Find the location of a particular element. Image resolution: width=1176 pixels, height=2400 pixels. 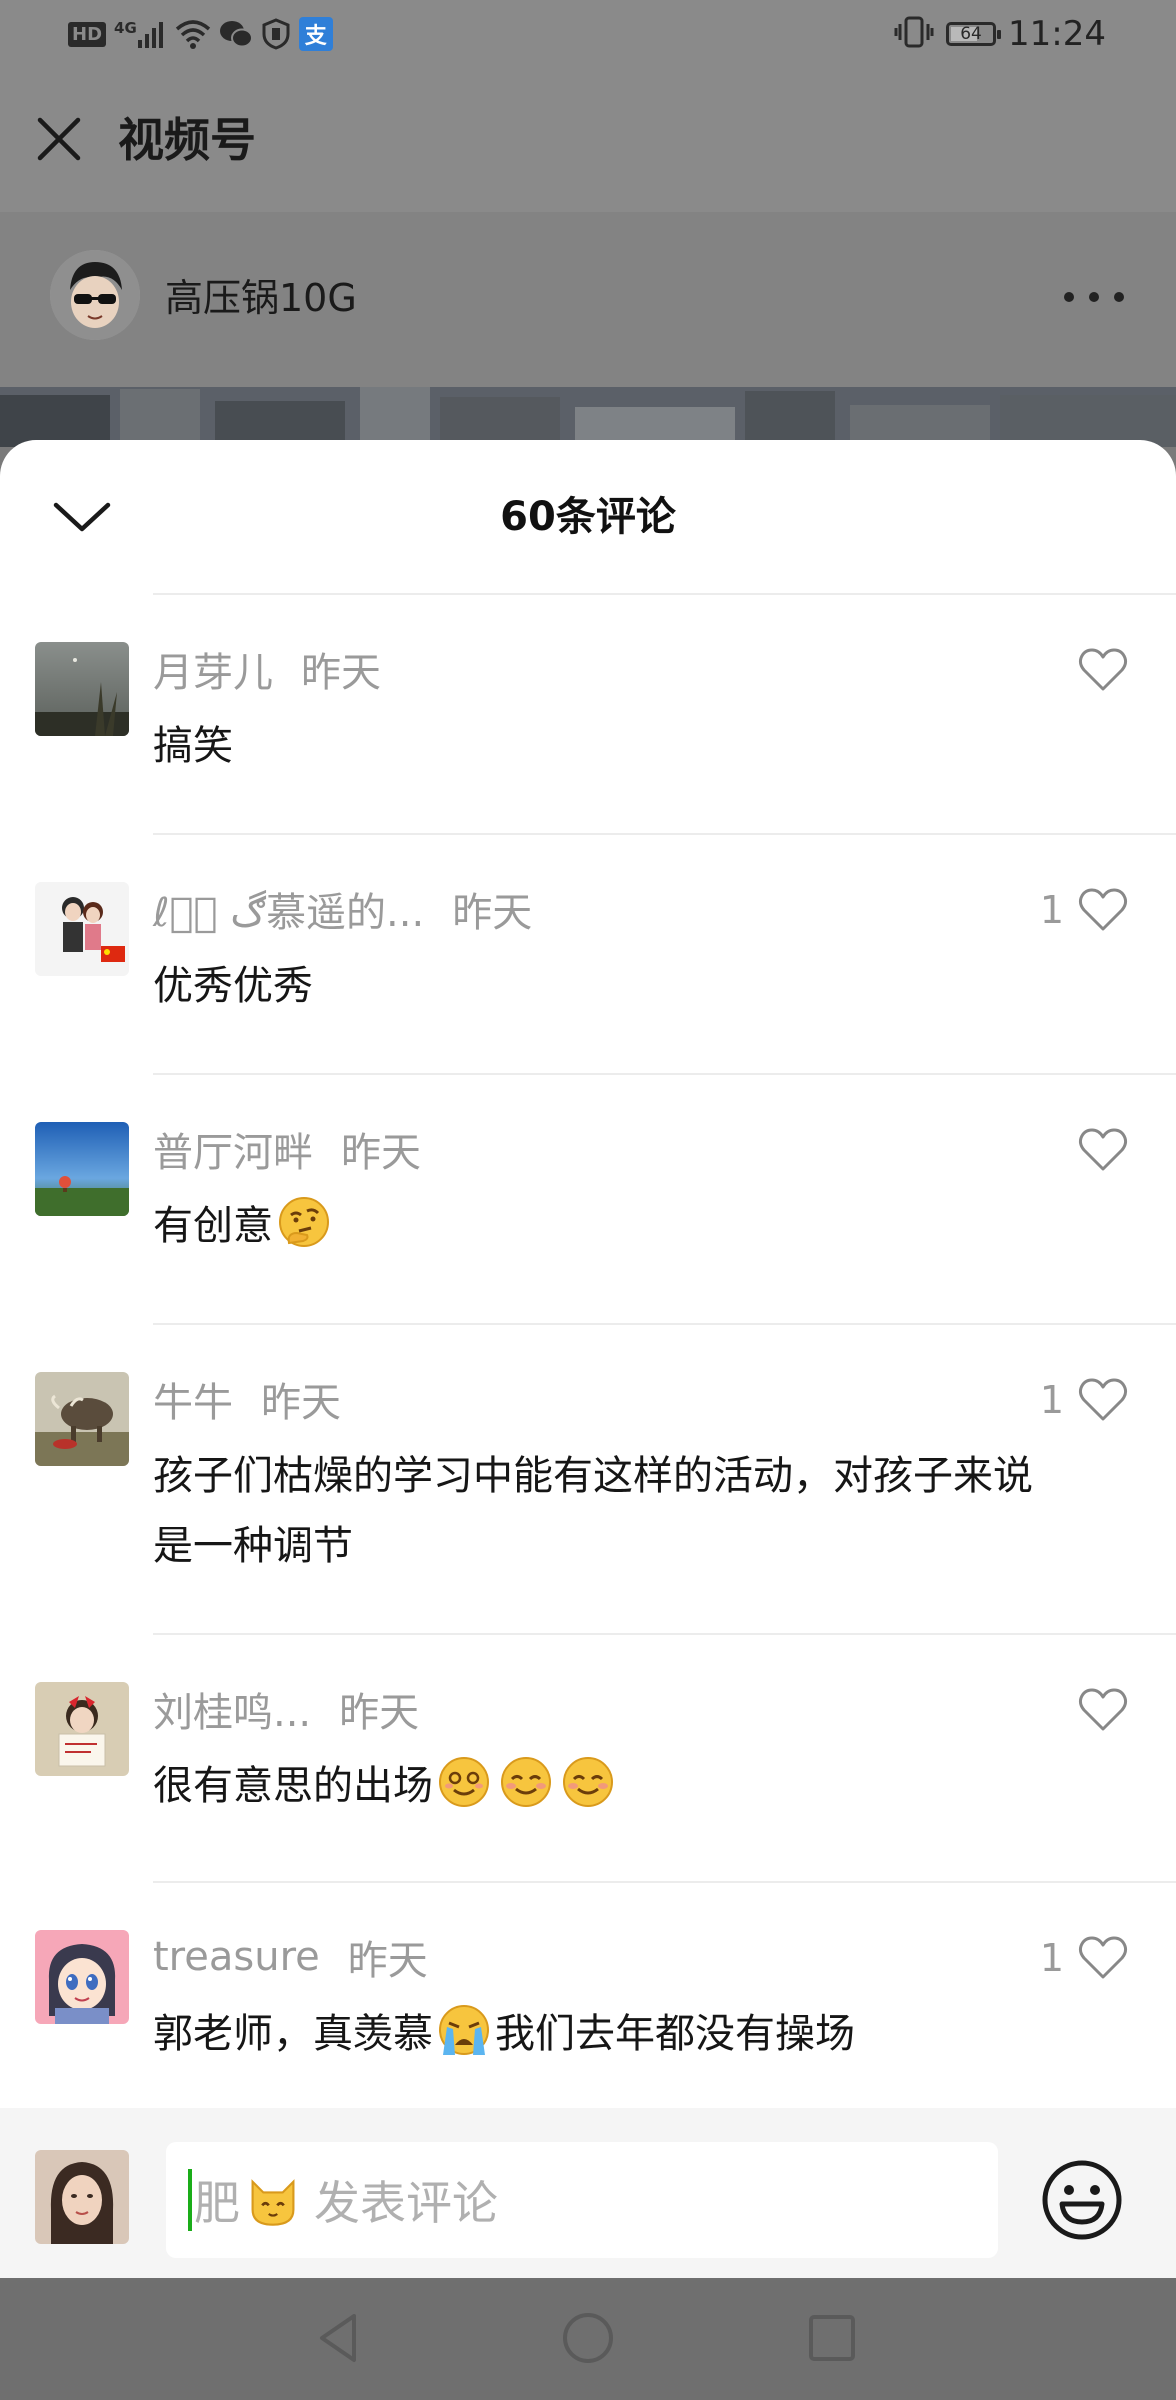

battery-icon: 64 is located at coordinates (974, 34).